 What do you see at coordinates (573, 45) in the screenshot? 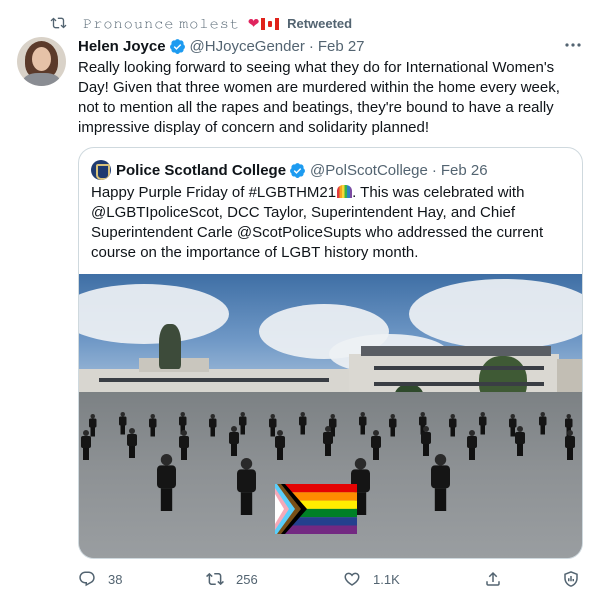
I see `more-options-icon` at bounding box center [573, 45].